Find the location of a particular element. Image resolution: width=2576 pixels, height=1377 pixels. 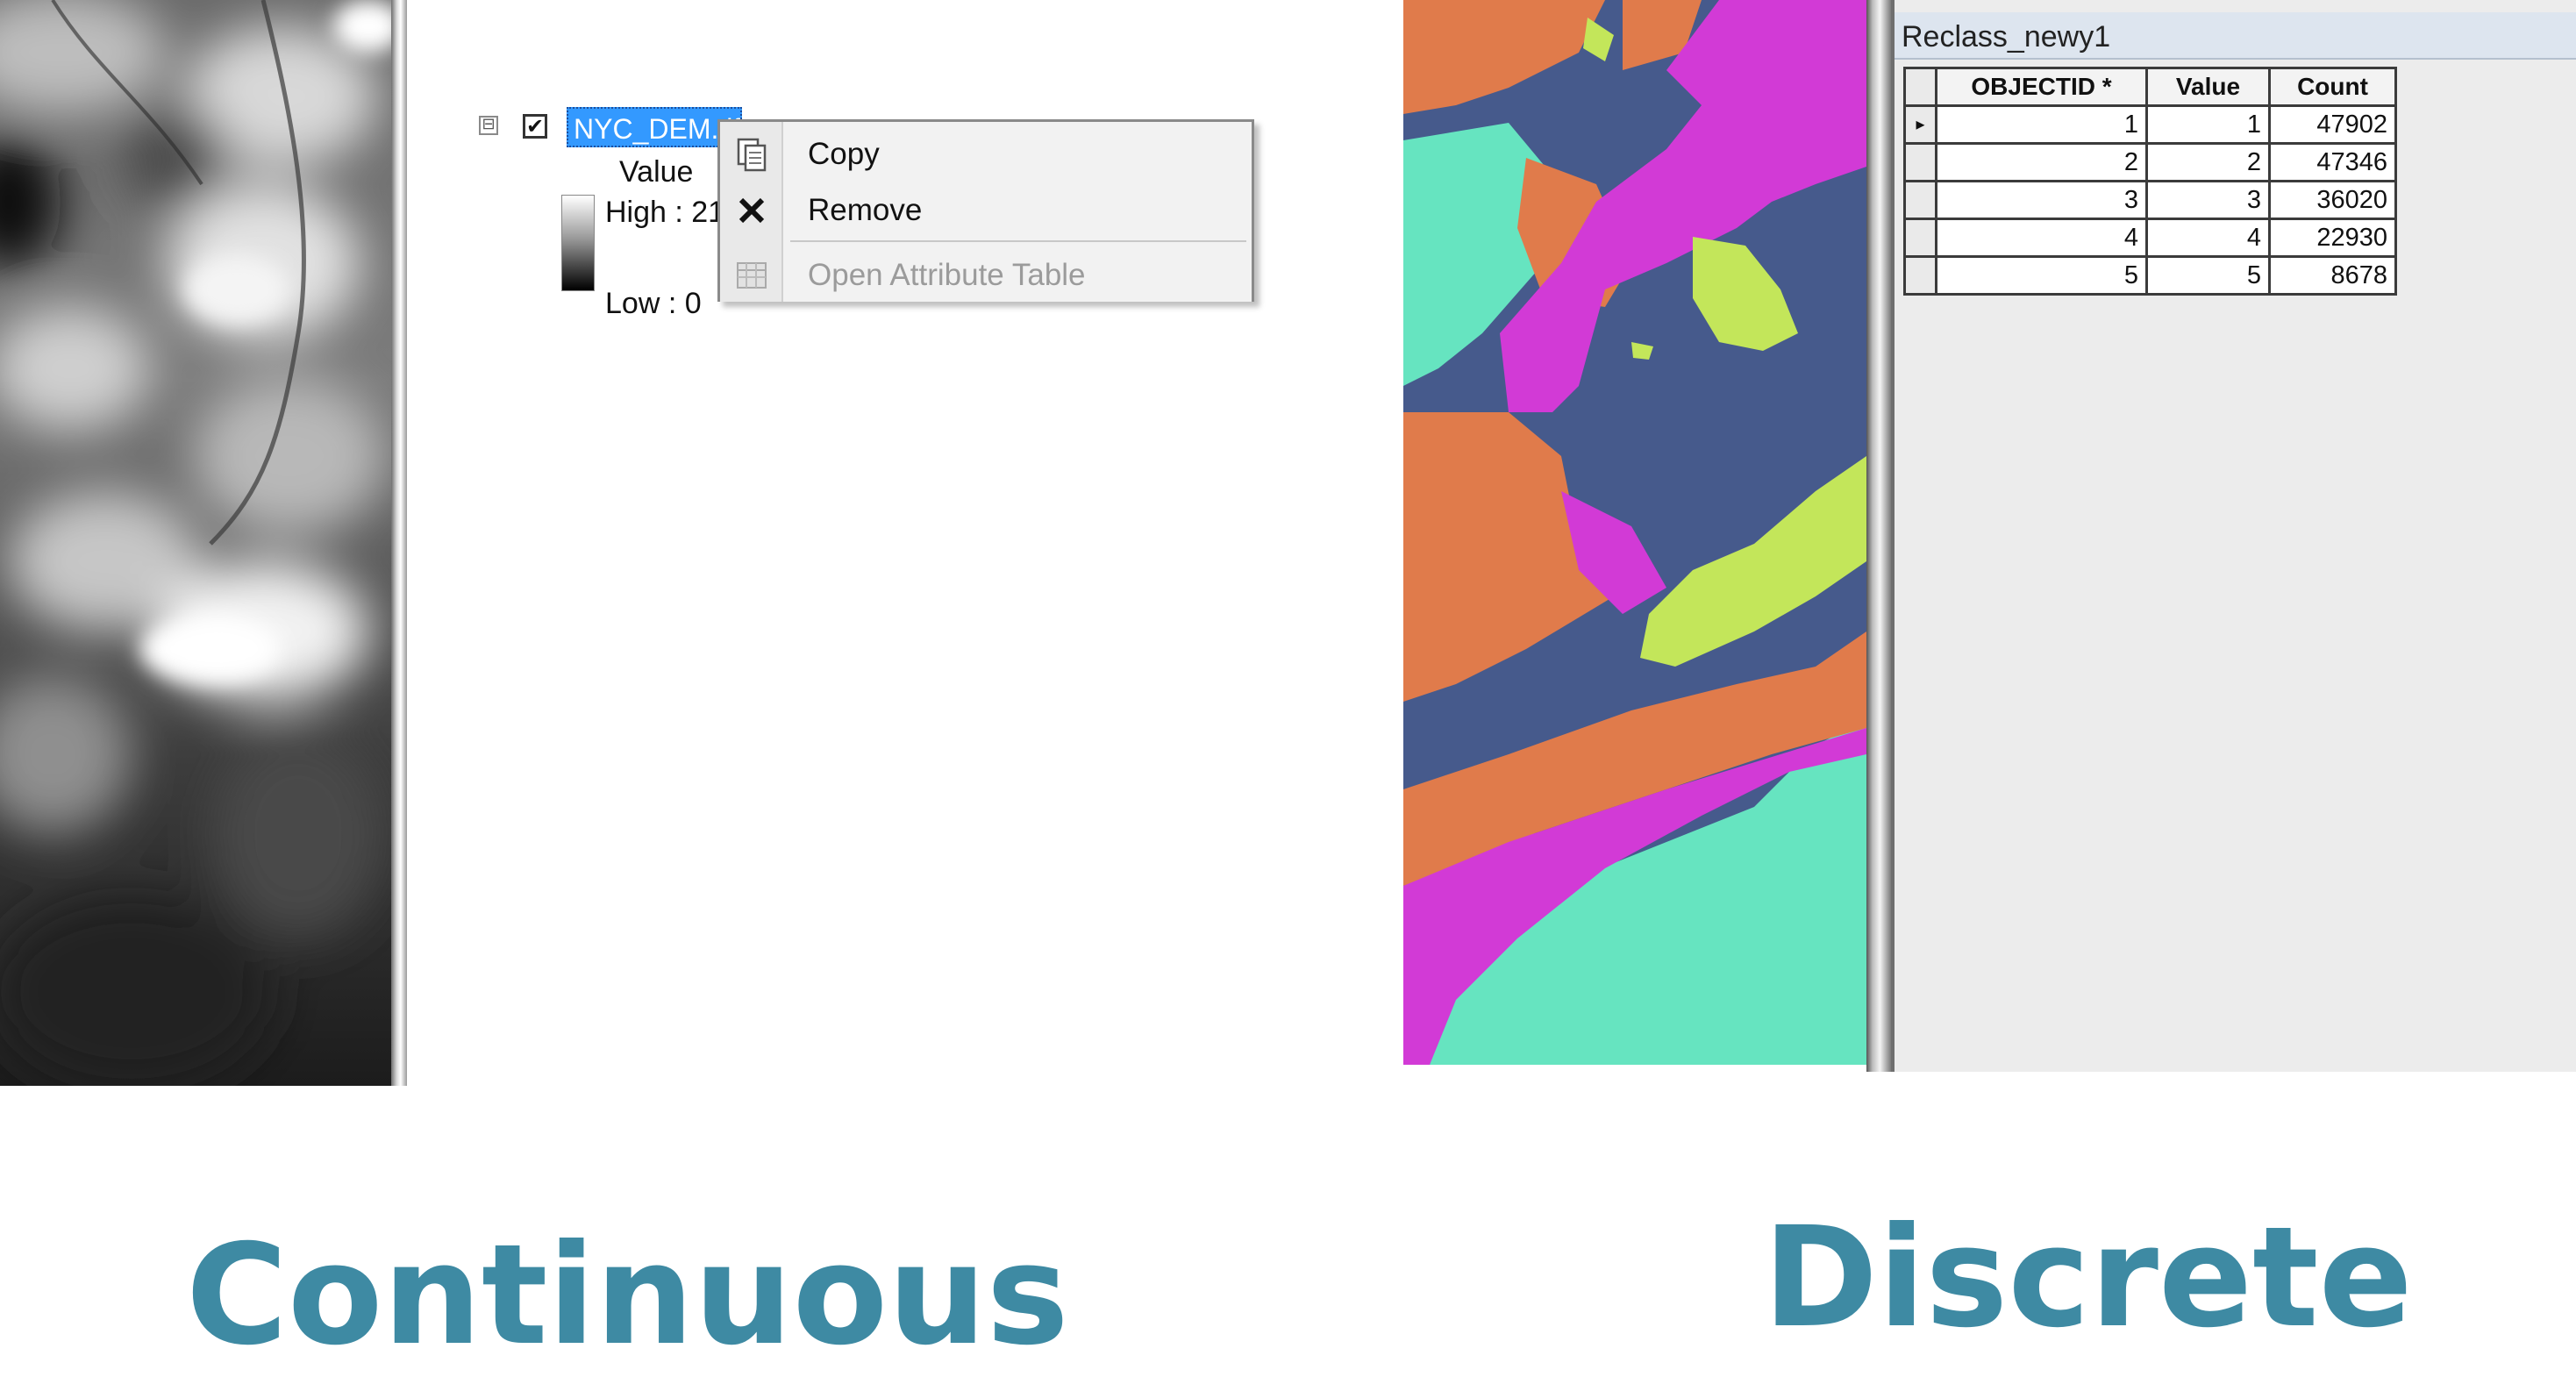

table-row: 2 2 47346 is located at coordinates (2150, 162).